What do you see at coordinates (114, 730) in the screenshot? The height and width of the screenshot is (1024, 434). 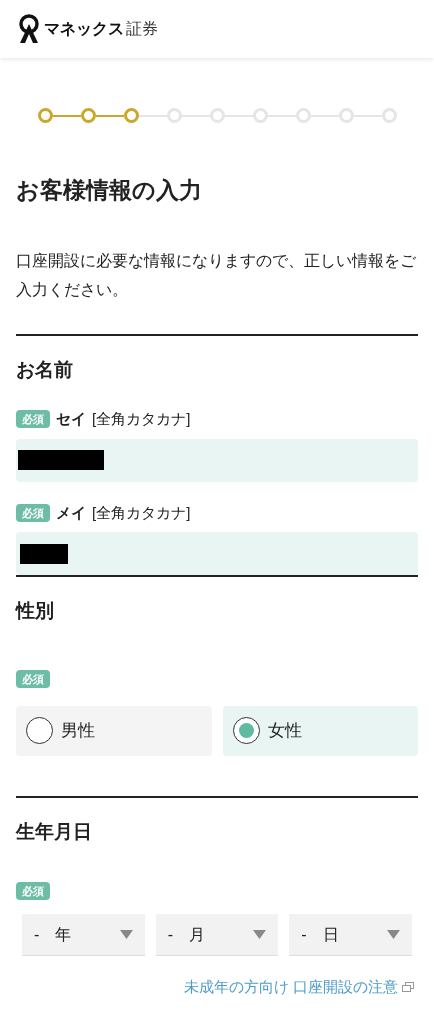 I see `radio-option: 男性` at bounding box center [114, 730].